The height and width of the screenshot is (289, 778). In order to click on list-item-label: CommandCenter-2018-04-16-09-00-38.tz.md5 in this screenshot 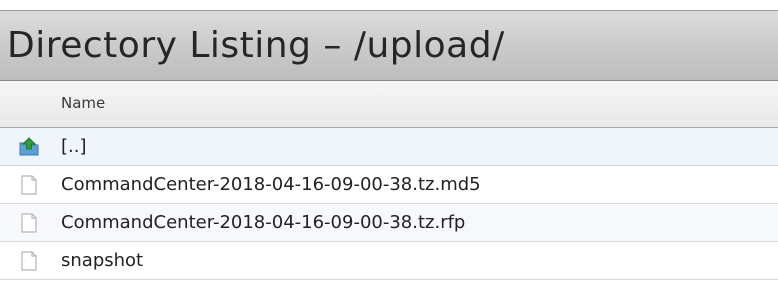, I will do `click(271, 184)`.